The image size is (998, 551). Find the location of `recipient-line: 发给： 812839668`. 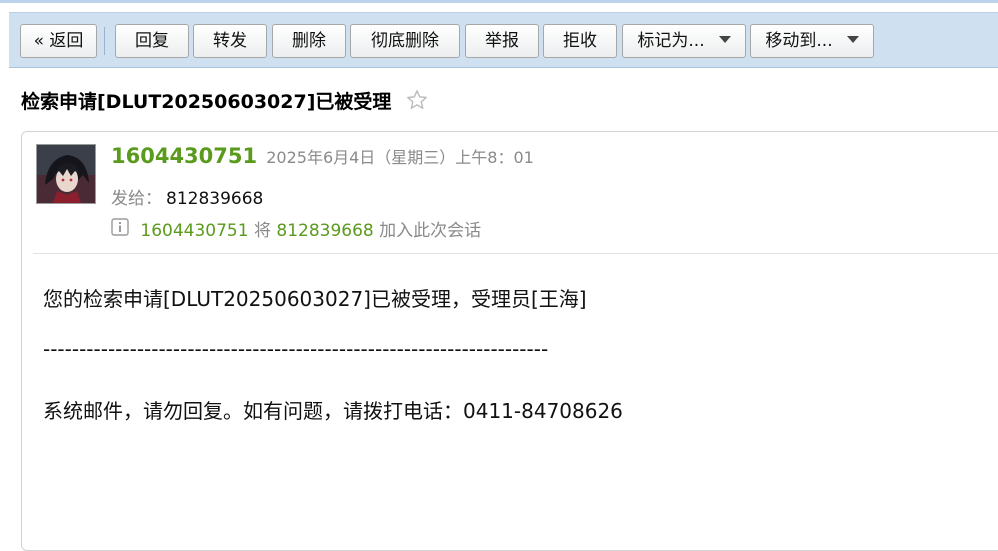

recipient-line: 发给： 812839668 is located at coordinates (187, 196).